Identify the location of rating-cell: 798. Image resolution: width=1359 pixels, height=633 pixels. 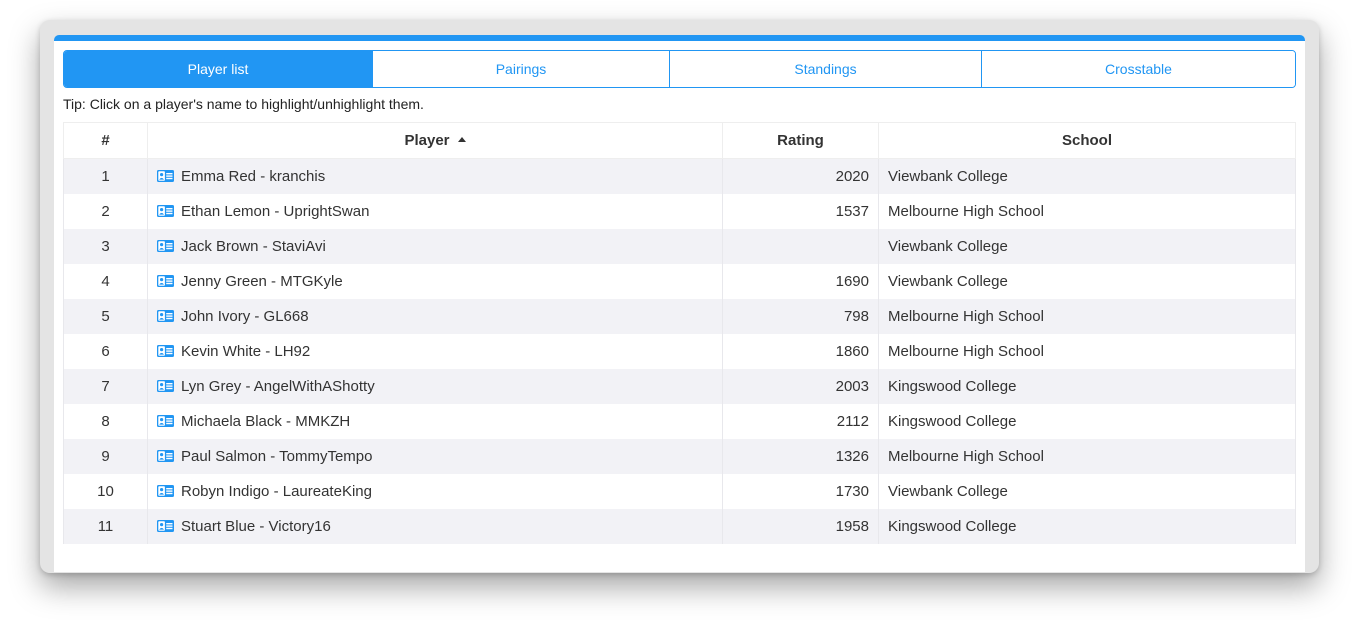
(800, 316).